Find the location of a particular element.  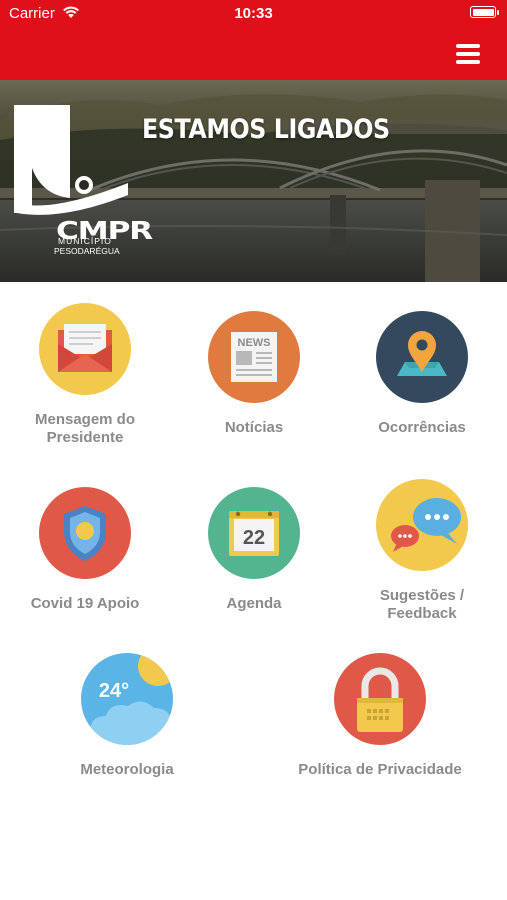

tile-label: Notícias is located at coordinates (254, 427).